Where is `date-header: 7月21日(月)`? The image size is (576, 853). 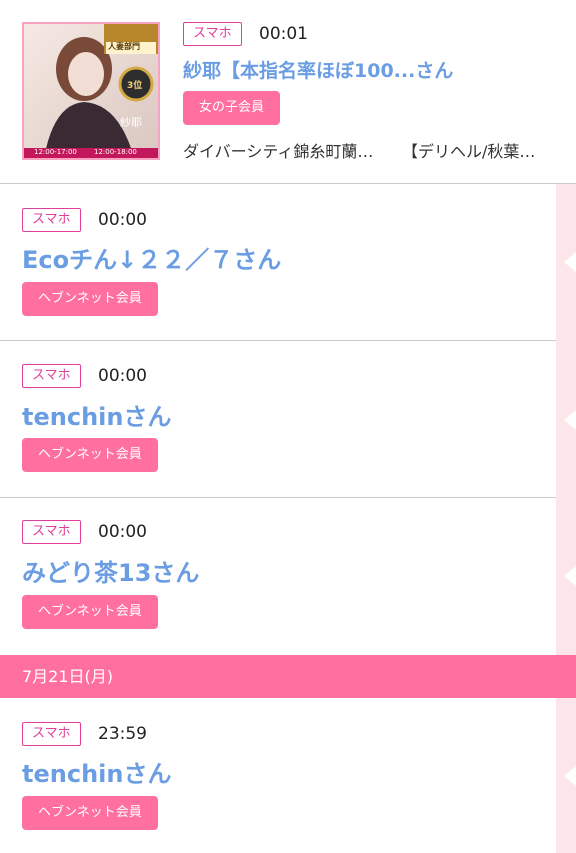
date-header: 7月21日(月) is located at coordinates (288, 676).